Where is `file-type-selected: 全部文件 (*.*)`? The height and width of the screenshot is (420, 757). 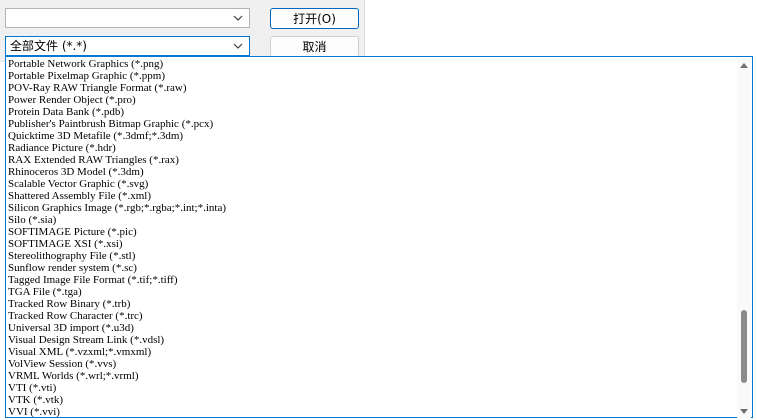 file-type-selected: 全部文件 (*.*) is located at coordinates (48, 46).